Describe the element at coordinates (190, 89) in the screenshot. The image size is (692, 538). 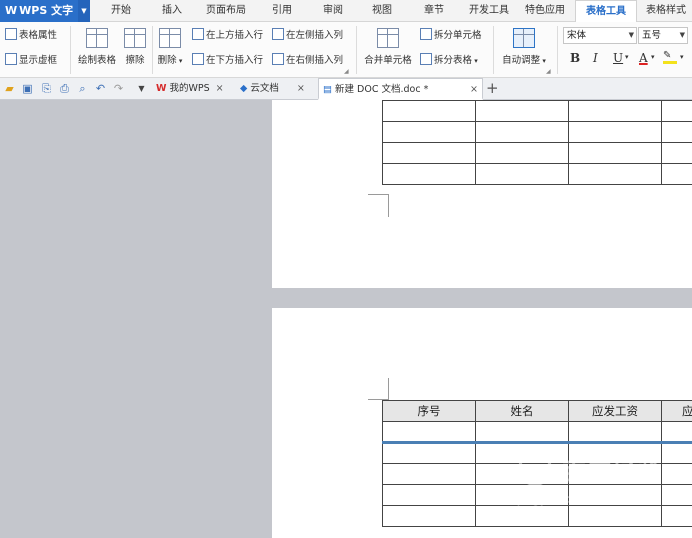
I see `tab-my-wps: W 我的WPS ×` at that location.